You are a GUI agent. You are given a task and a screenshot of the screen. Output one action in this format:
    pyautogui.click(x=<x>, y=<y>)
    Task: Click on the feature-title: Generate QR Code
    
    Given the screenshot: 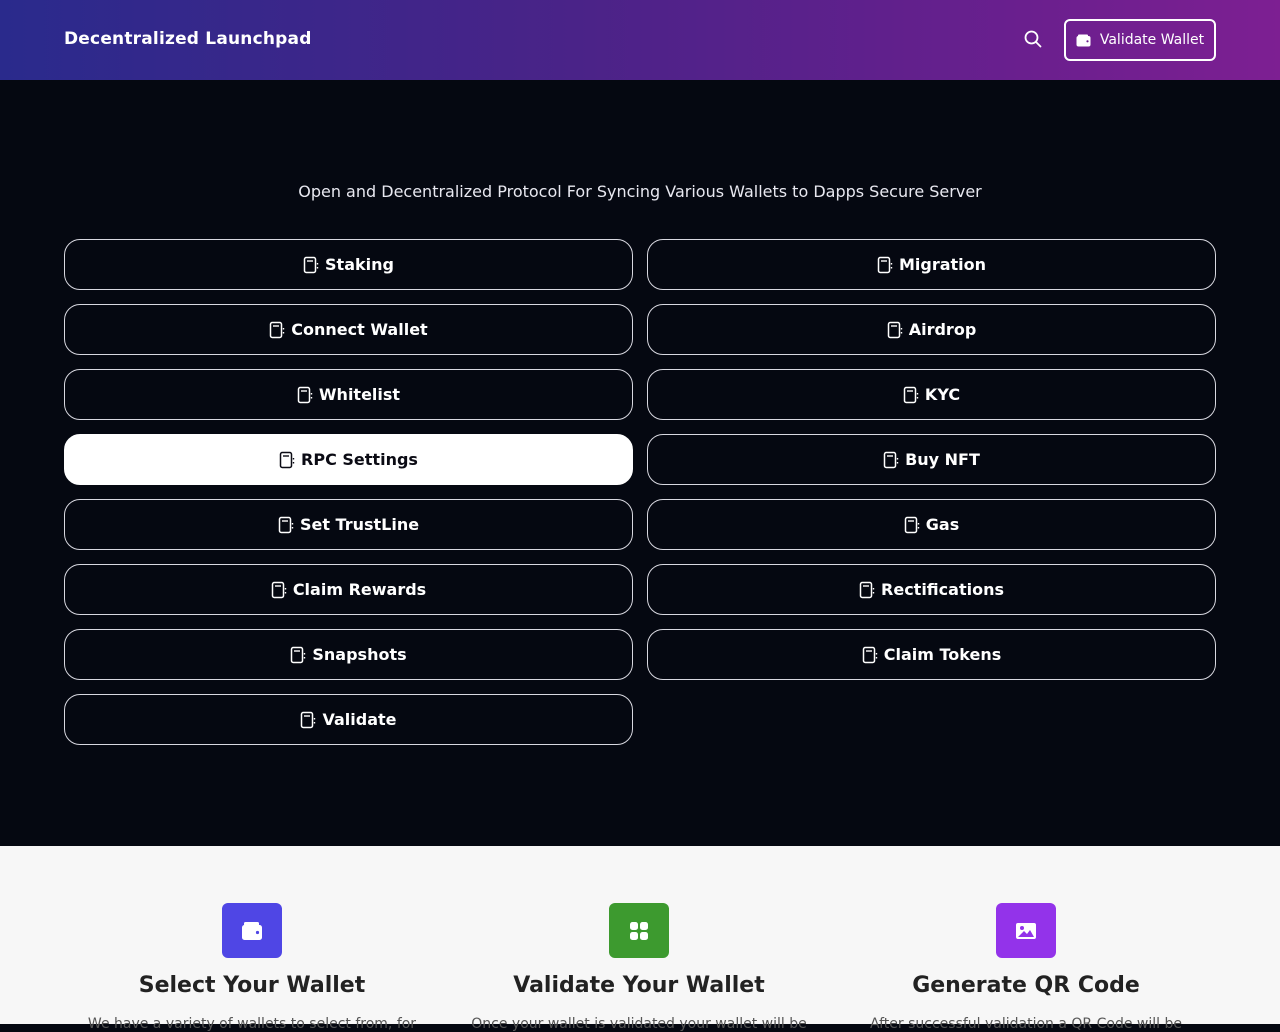 What is the action you would take?
    pyautogui.click(x=1026, y=985)
    